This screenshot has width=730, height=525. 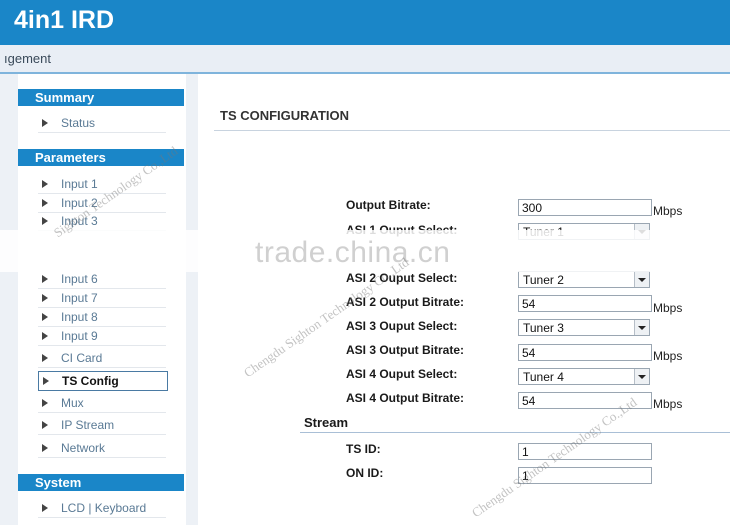 What do you see at coordinates (668, 356) in the screenshot?
I see `asi3-bitrate-unit: Mbps` at bounding box center [668, 356].